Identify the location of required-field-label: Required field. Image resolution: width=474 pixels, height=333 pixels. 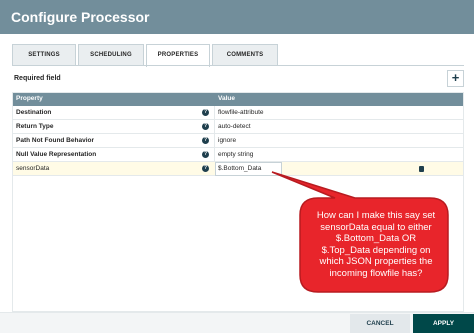
(37, 78).